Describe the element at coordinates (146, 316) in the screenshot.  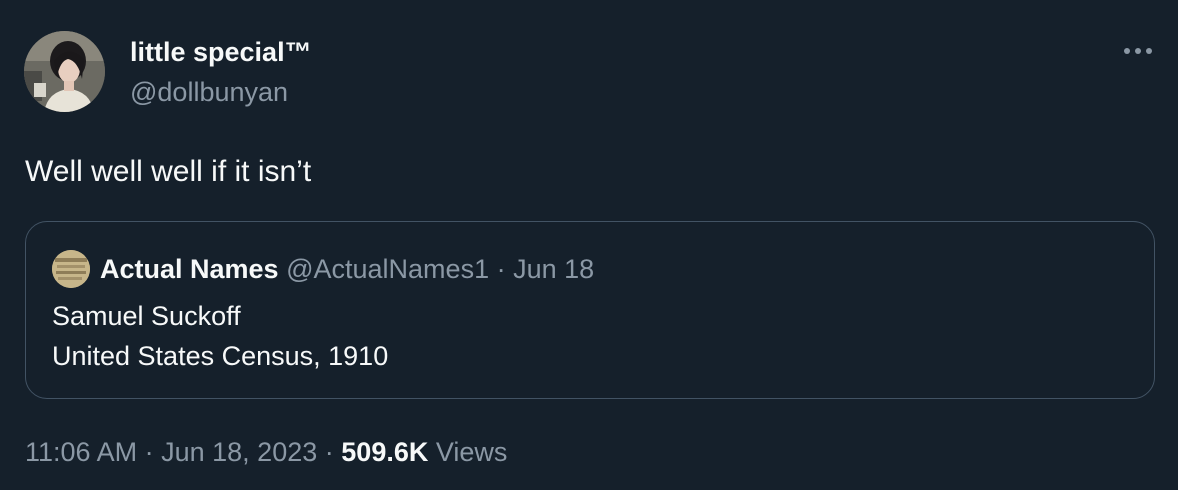
I see `quoted-tweet-line-1: Samuel Suckoff` at that location.